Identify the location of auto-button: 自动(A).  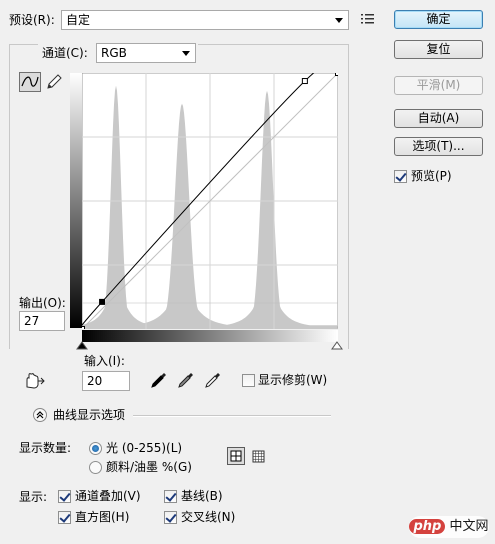
(438, 118).